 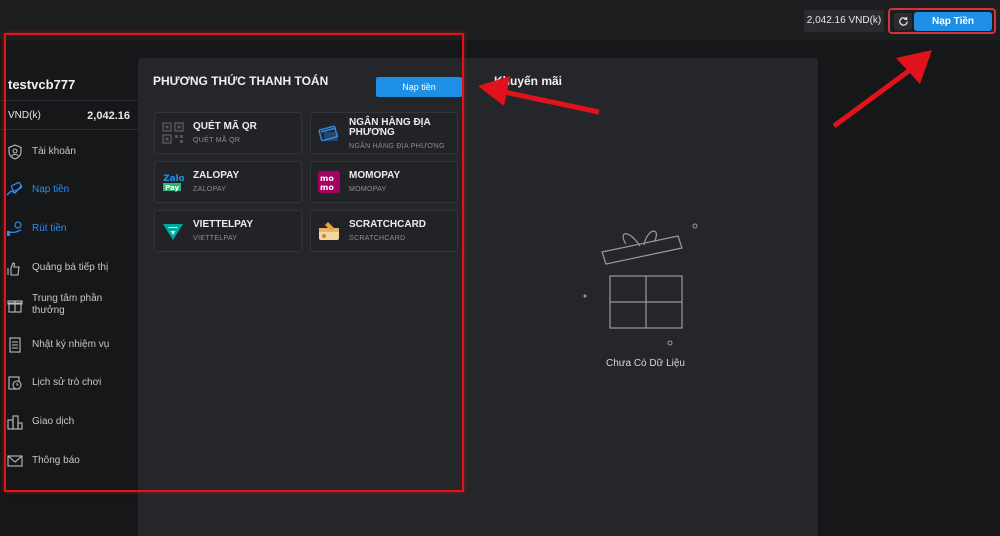 I want to click on annotation-arrow-up-icon, so click(x=882, y=89).